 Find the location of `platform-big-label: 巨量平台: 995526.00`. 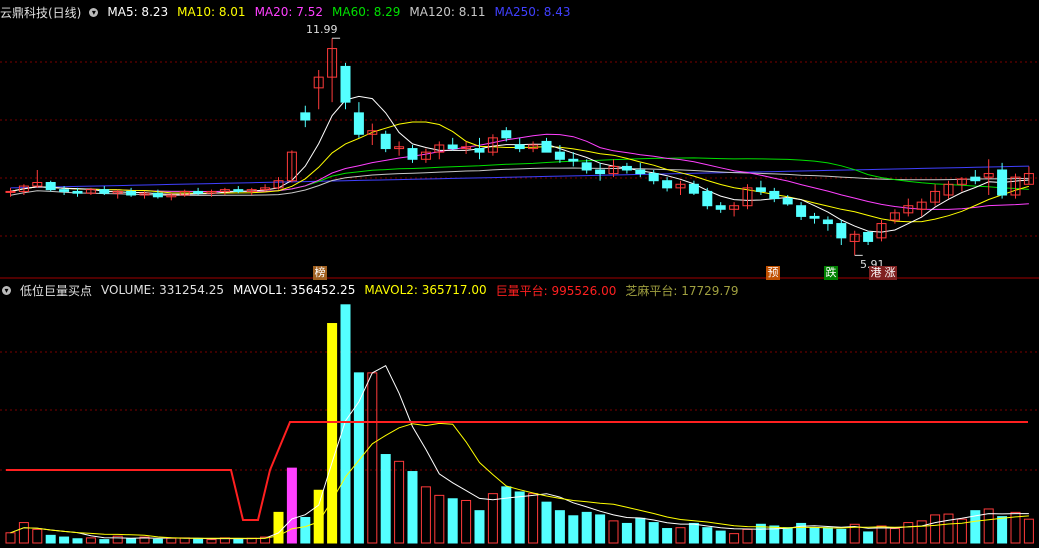

platform-big-label: 巨量平台: 995526.00 is located at coordinates (556, 290).